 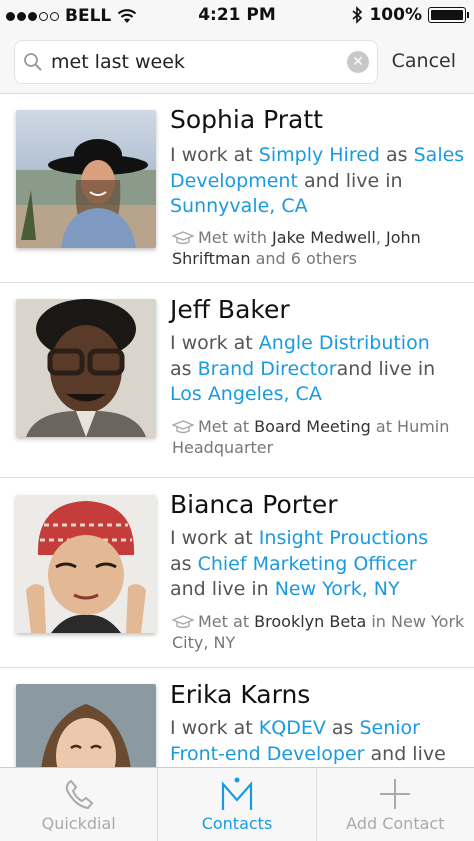 I want to click on company-link: Insight Prouctions, so click(x=343, y=538).